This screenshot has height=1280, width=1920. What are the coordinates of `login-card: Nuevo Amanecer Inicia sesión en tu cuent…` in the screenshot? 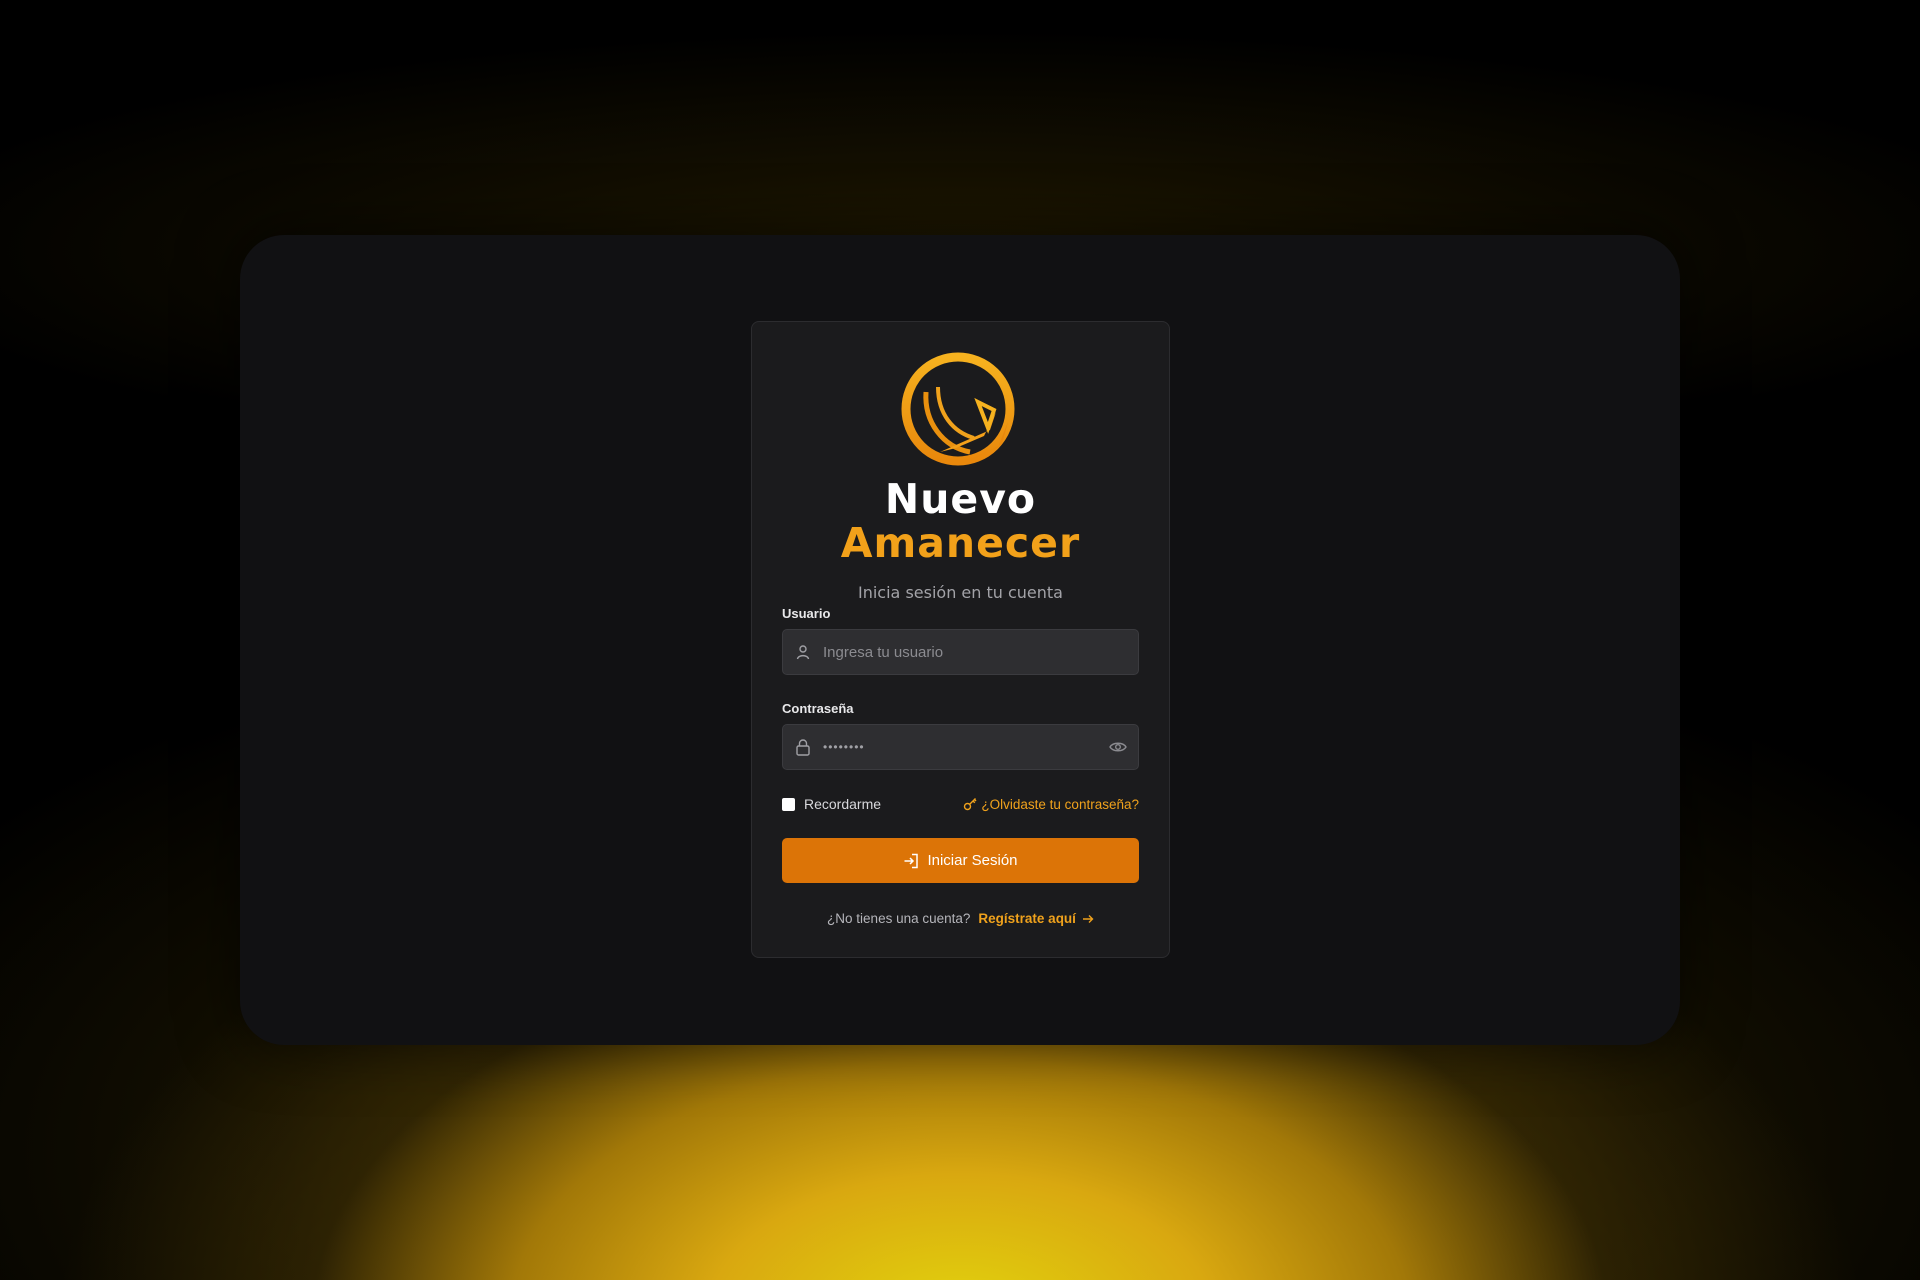 It's located at (960, 639).